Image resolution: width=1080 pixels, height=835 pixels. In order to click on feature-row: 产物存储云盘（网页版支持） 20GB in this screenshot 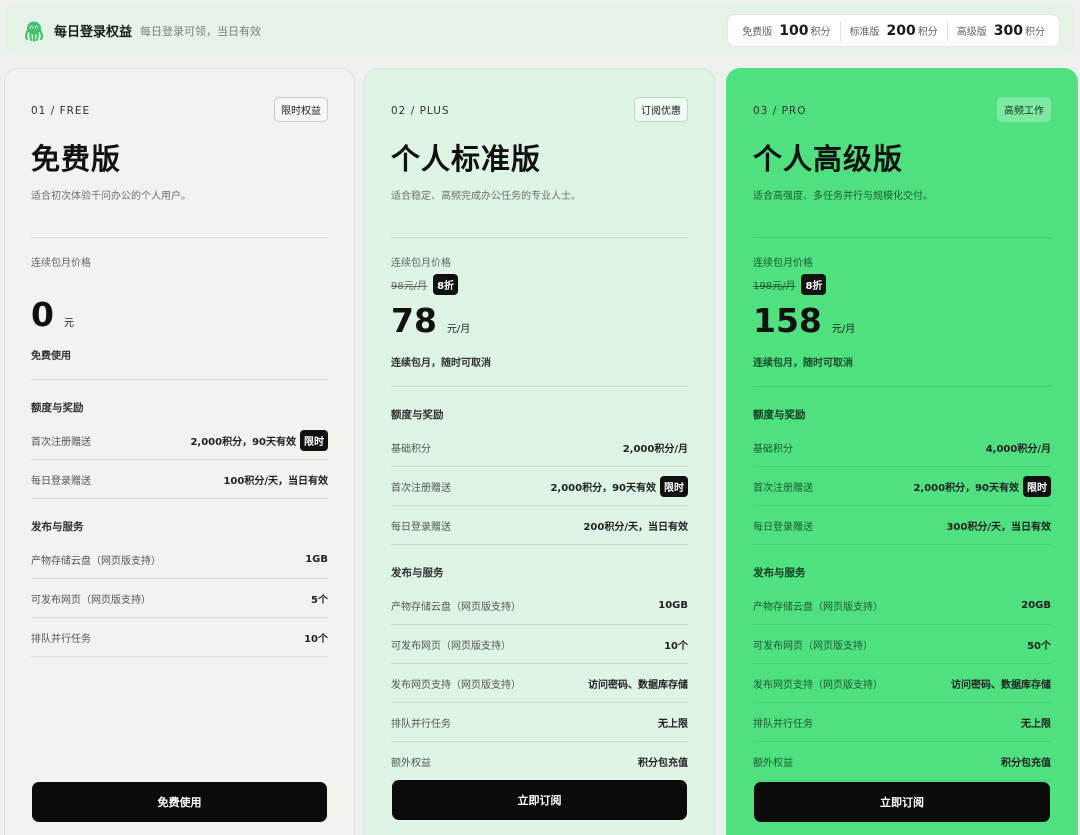, I will do `click(902, 605)`.